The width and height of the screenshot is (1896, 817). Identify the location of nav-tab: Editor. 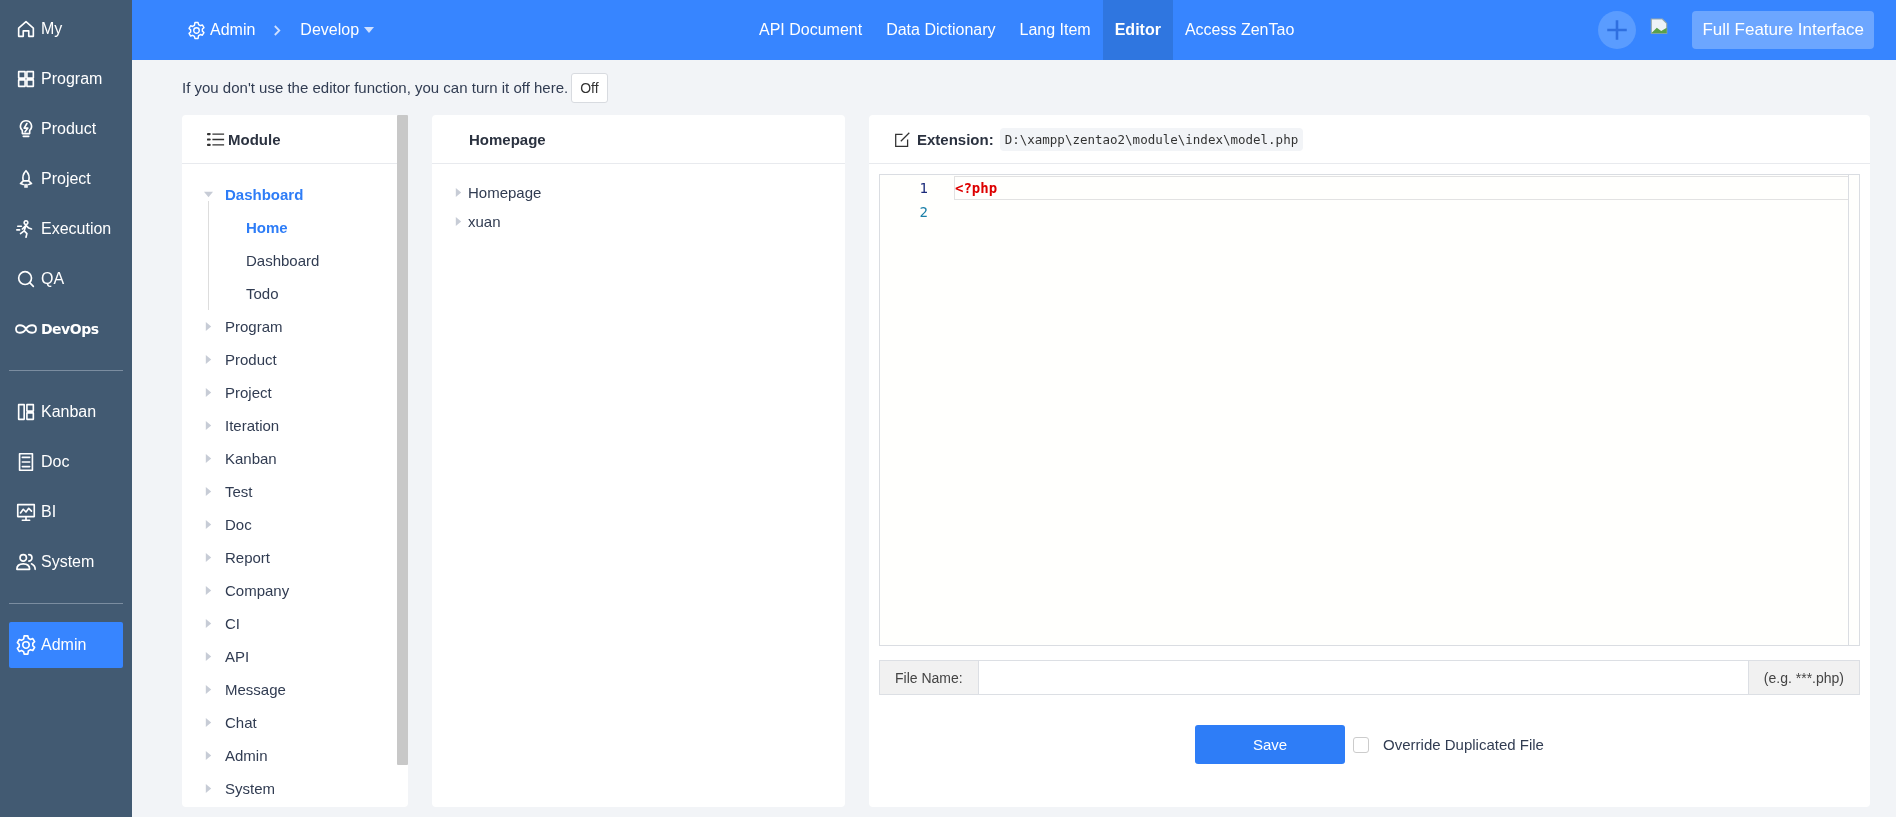
(1137, 30).